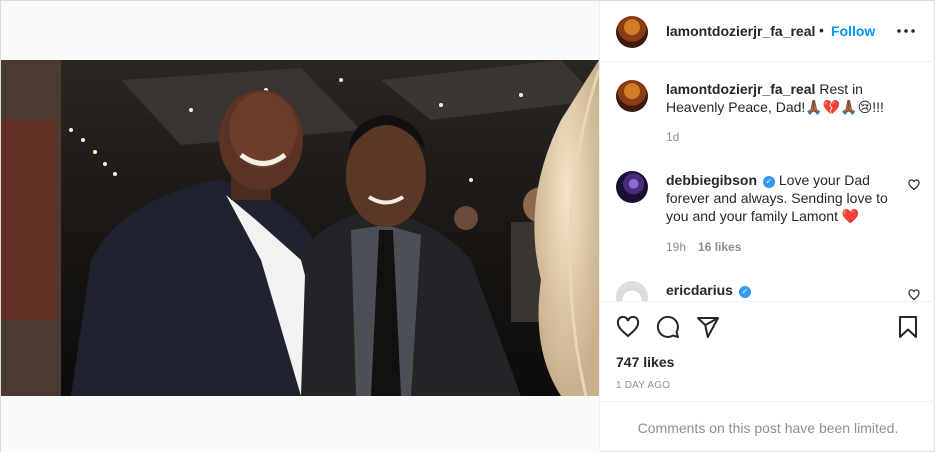  I want to click on author-avatar, so click(632, 32).